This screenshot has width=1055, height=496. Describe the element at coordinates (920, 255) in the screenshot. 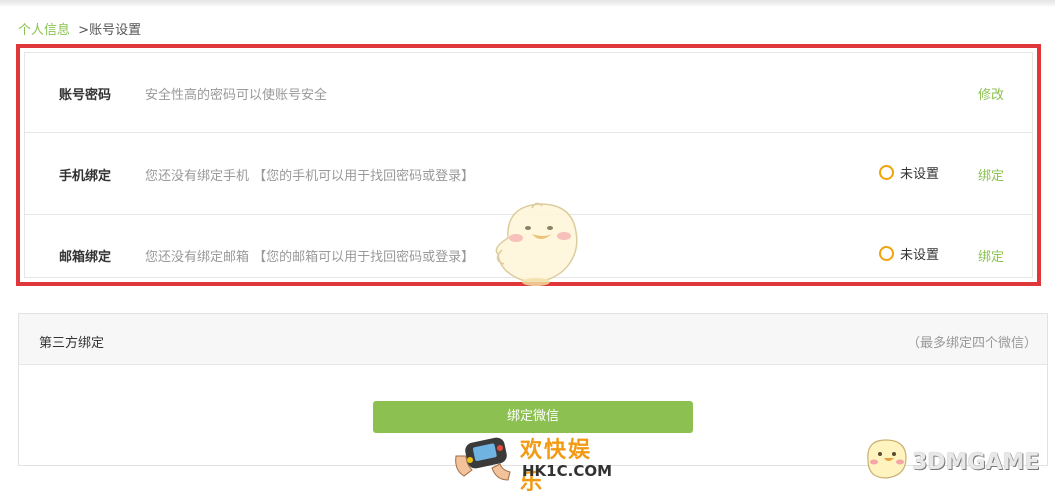

I see `email-status-text: 未设置` at that location.